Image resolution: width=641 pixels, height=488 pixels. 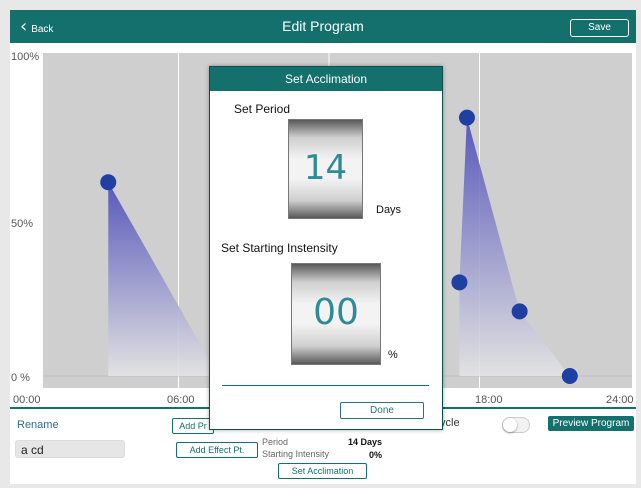 What do you see at coordinates (599, 28) in the screenshot?
I see `save-button: Save` at bounding box center [599, 28].